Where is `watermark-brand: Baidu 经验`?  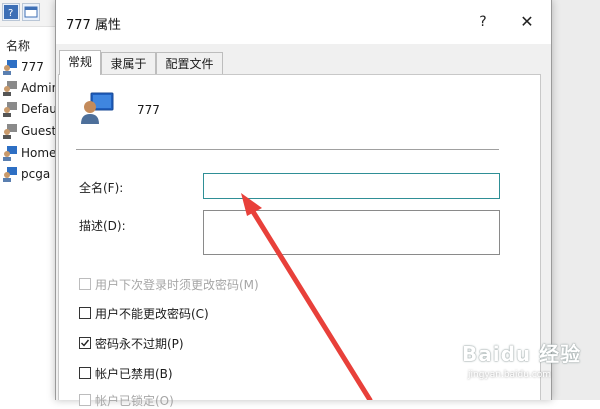 watermark-brand: Baidu 经验 is located at coordinates (522, 354).